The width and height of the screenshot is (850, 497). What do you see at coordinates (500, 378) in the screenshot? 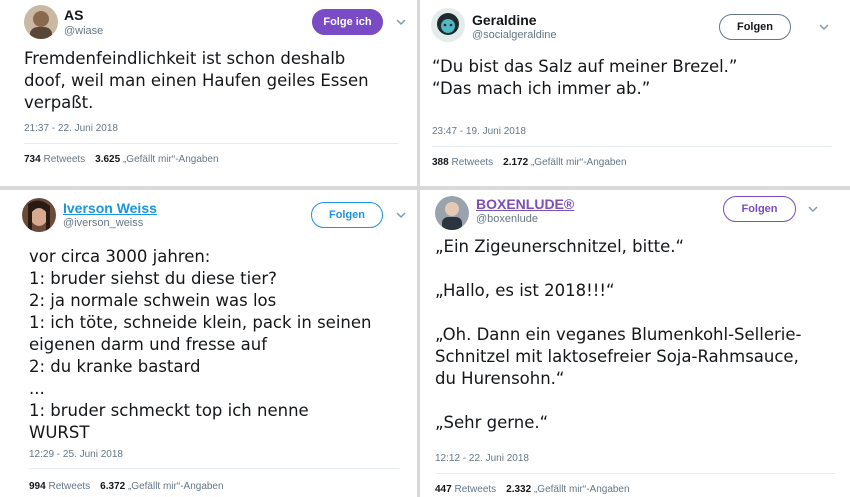
I see `tweet-text-line: du Hurensohn.“` at bounding box center [500, 378].